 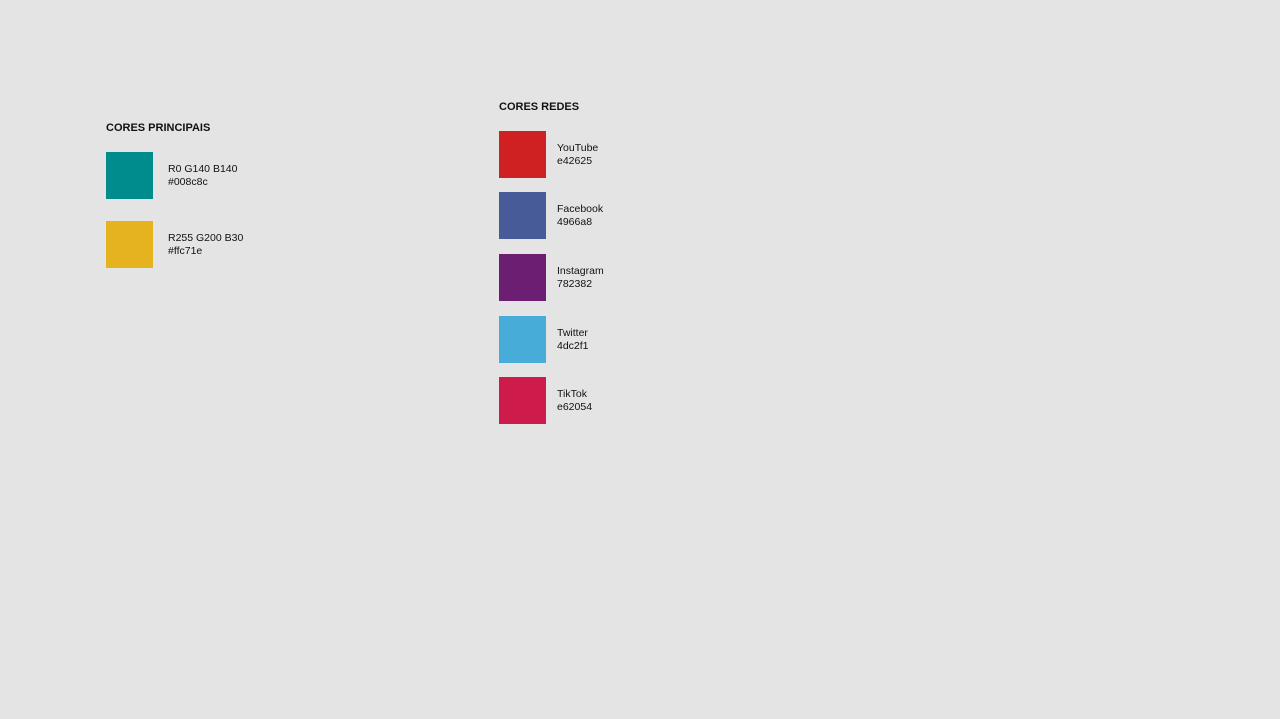 I want to click on color-swatch-facebook: Facebook 4966a8, so click(x=551, y=215).